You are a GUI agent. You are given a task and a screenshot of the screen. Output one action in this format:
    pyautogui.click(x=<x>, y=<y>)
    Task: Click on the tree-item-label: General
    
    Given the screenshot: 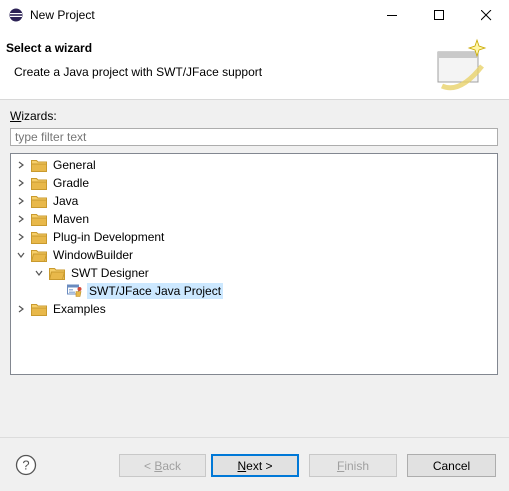 What is the action you would take?
    pyautogui.click(x=74, y=165)
    